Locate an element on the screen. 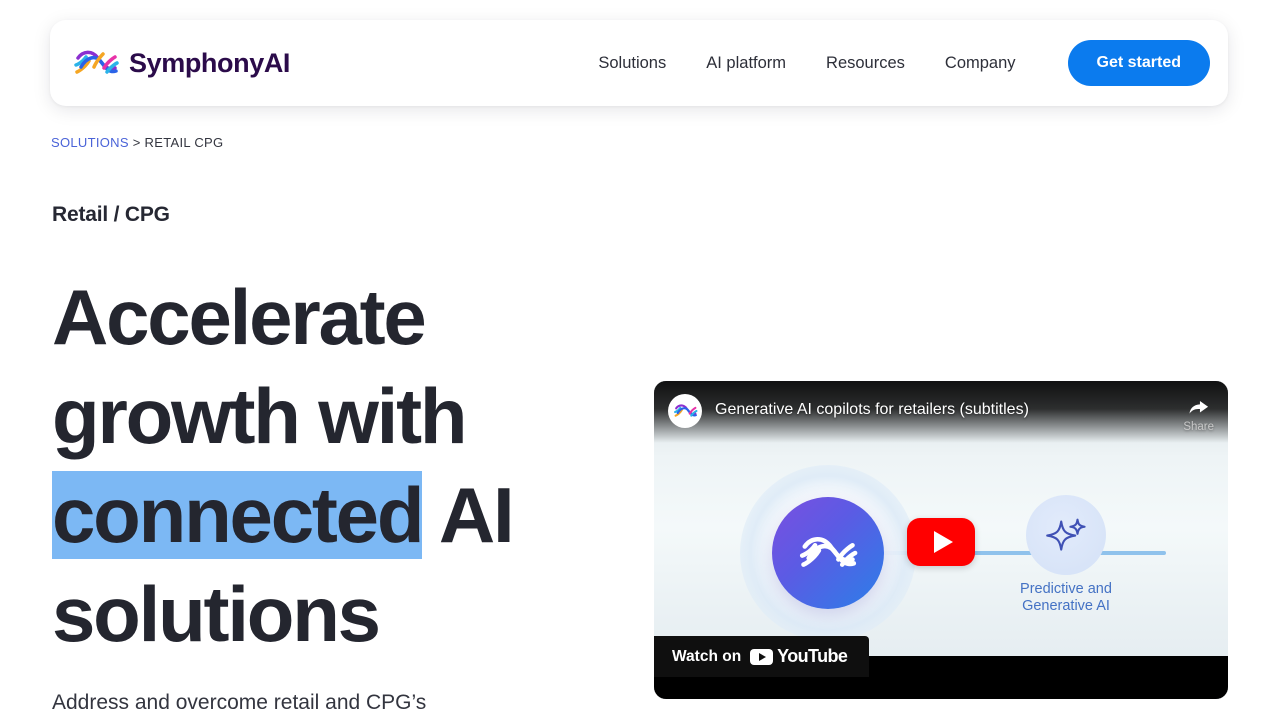  heading-highlighted-word: connected is located at coordinates (238, 515).